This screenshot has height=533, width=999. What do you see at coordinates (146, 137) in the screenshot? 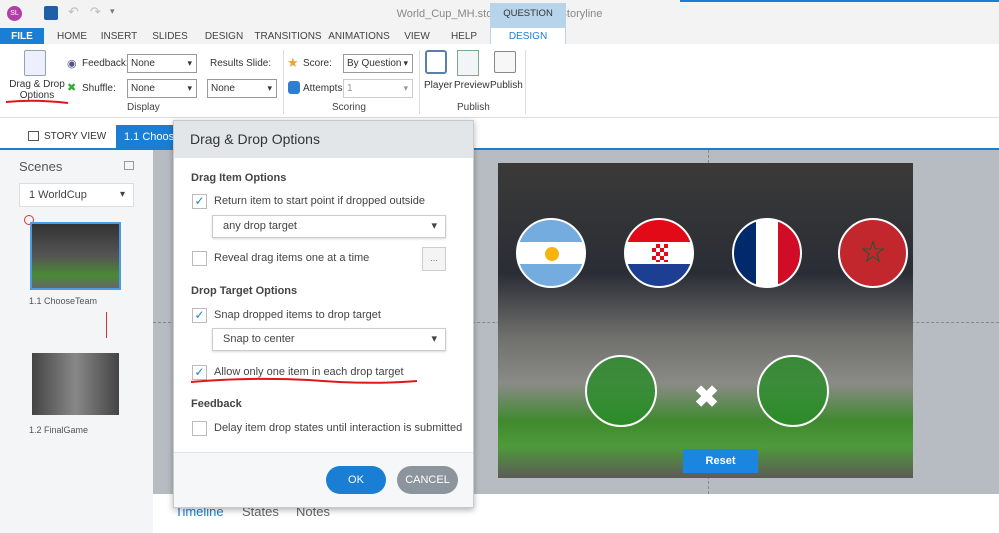
I see `tab-slide-choose-team: 1.1 Choos` at bounding box center [146, 137].